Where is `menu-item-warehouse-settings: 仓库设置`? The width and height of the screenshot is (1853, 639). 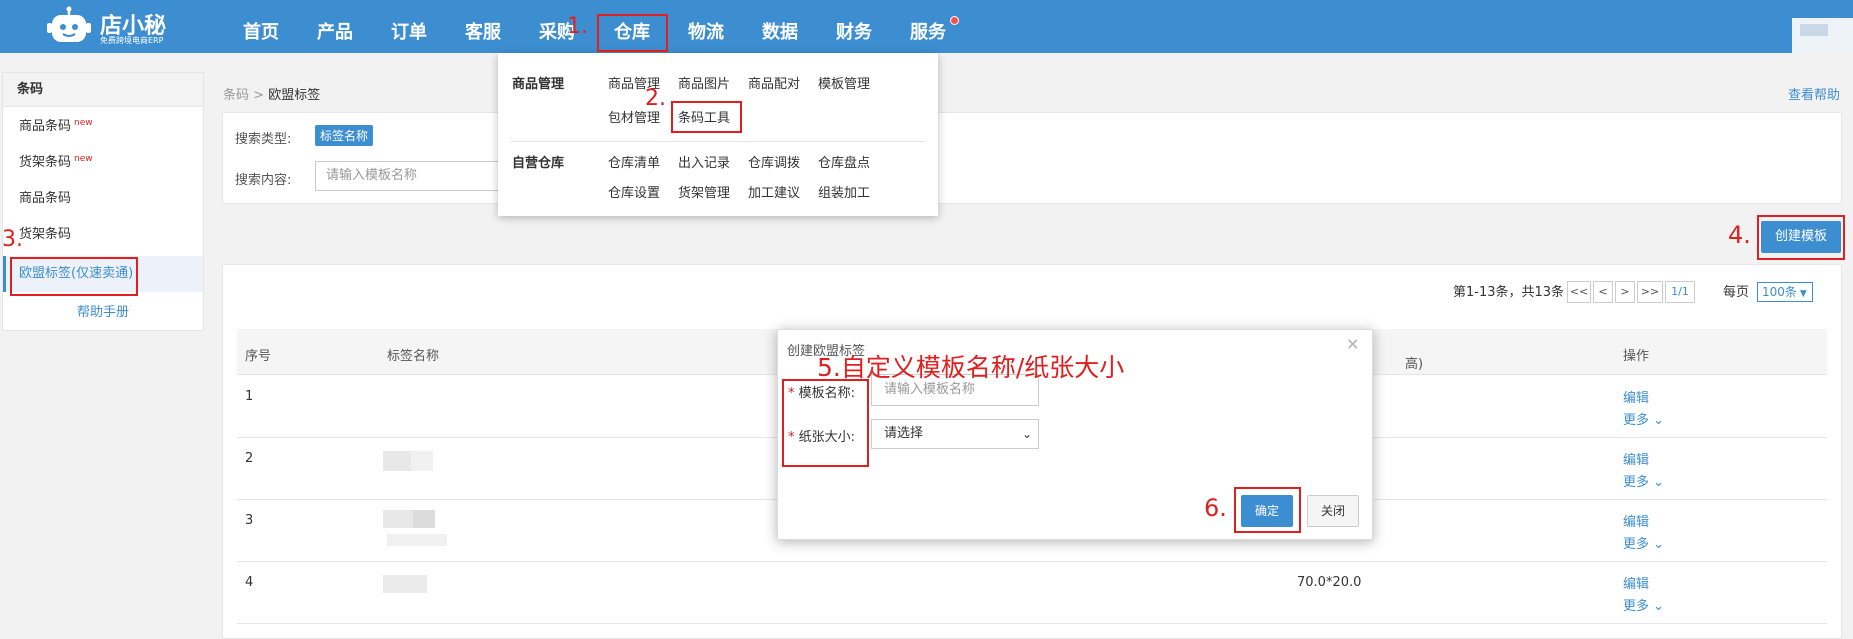
menu-item-warehouse-settings: 仓库设置 is located at coordinates (634, 191).